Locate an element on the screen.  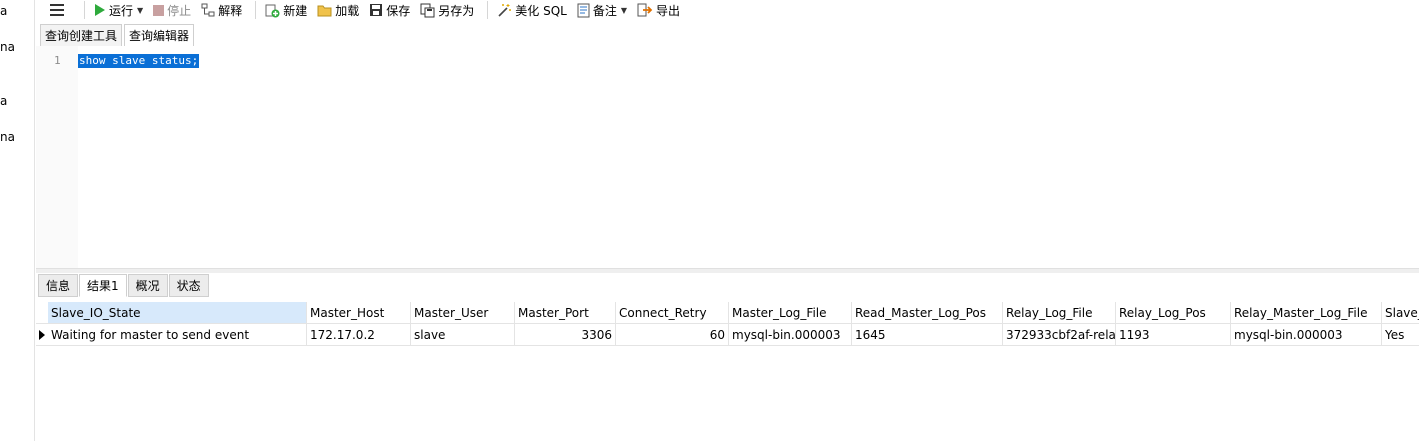
column-header: Relay_Log_File is located at coordinates (1059, 313).